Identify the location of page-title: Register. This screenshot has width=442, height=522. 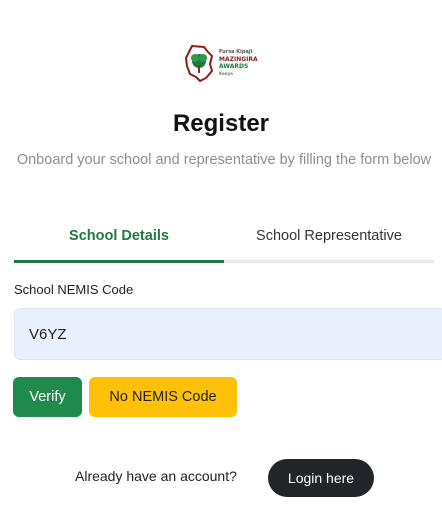
(221, 123).